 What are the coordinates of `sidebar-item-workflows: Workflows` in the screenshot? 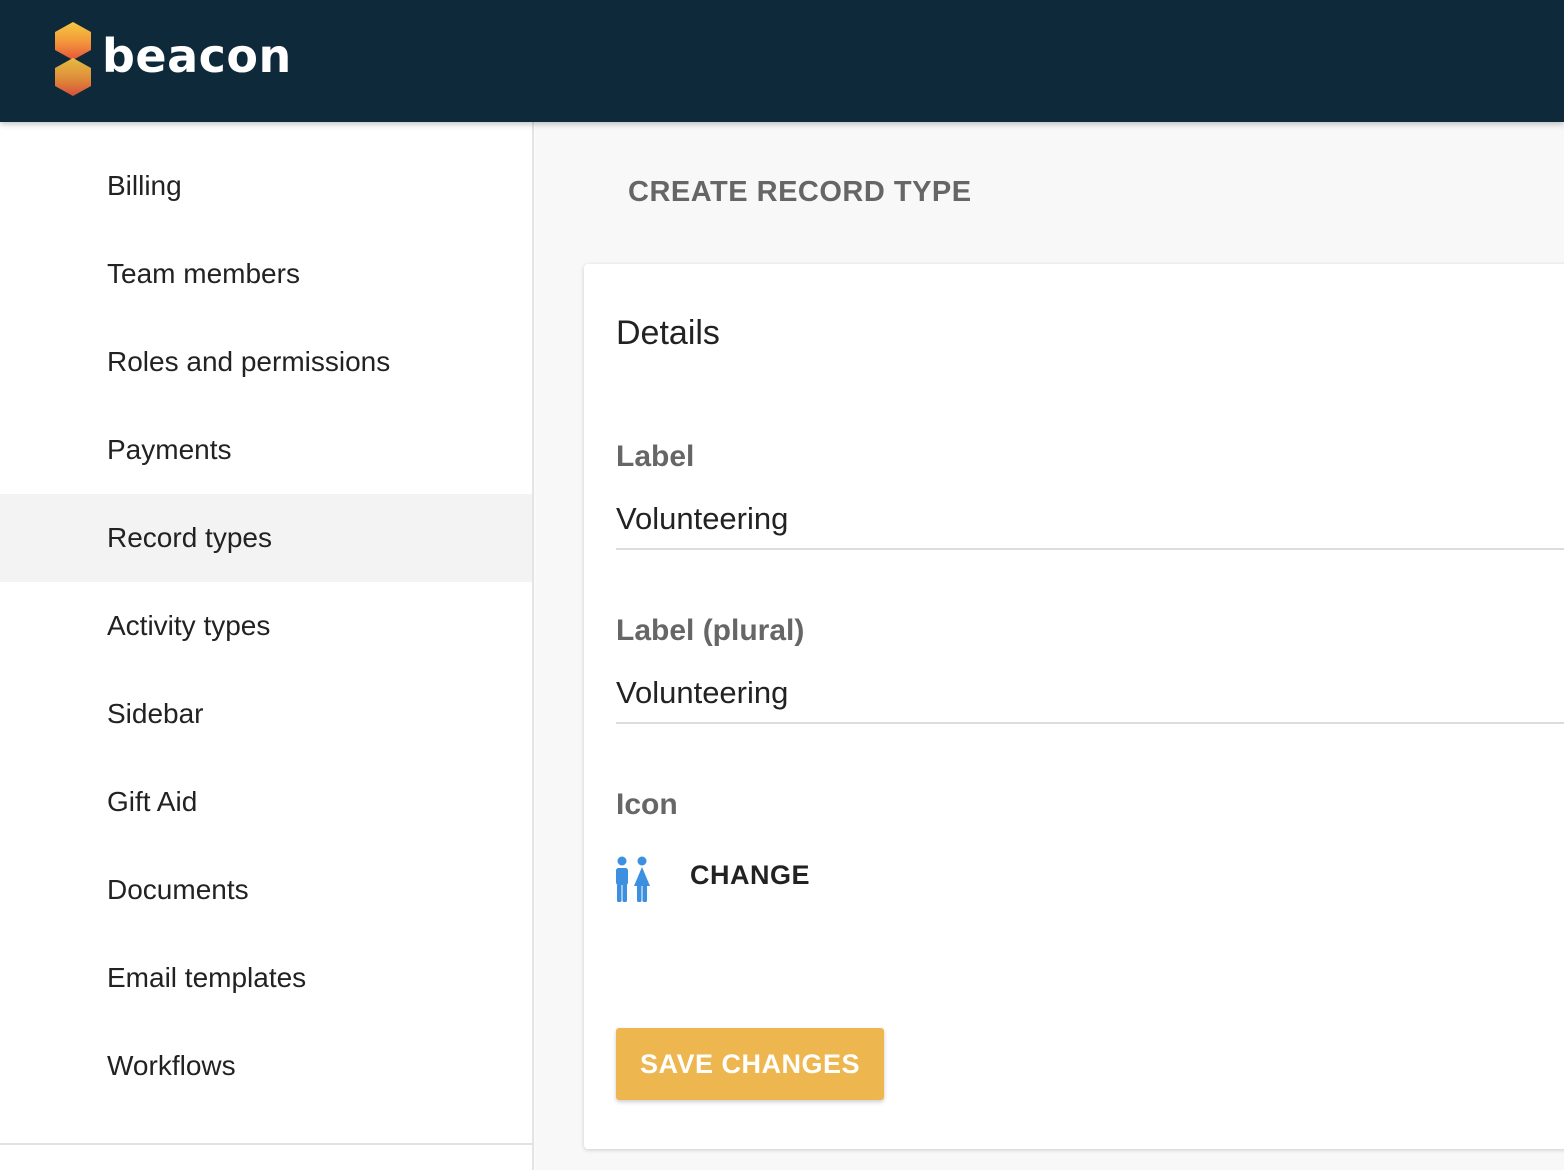 It's located at (266, 1066).